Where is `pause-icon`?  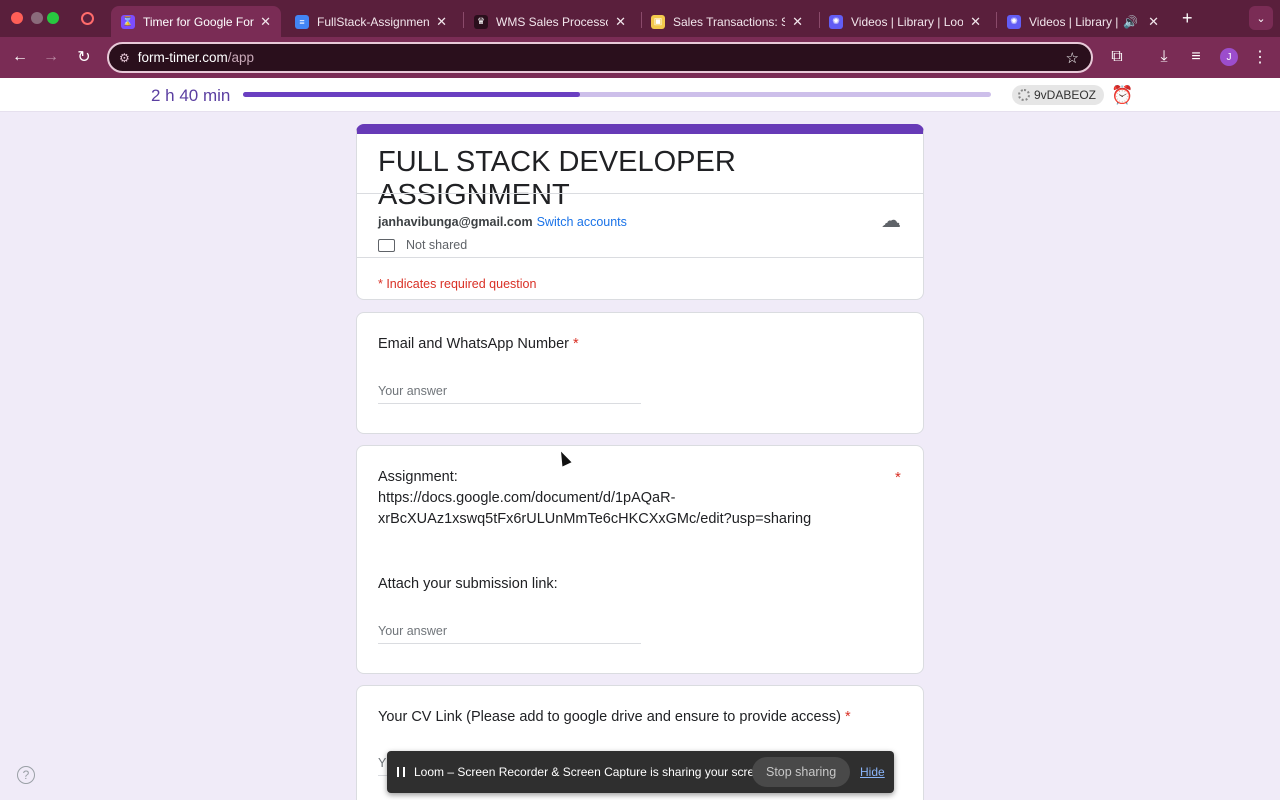
pause-icon is located at coordinates (401, 772).